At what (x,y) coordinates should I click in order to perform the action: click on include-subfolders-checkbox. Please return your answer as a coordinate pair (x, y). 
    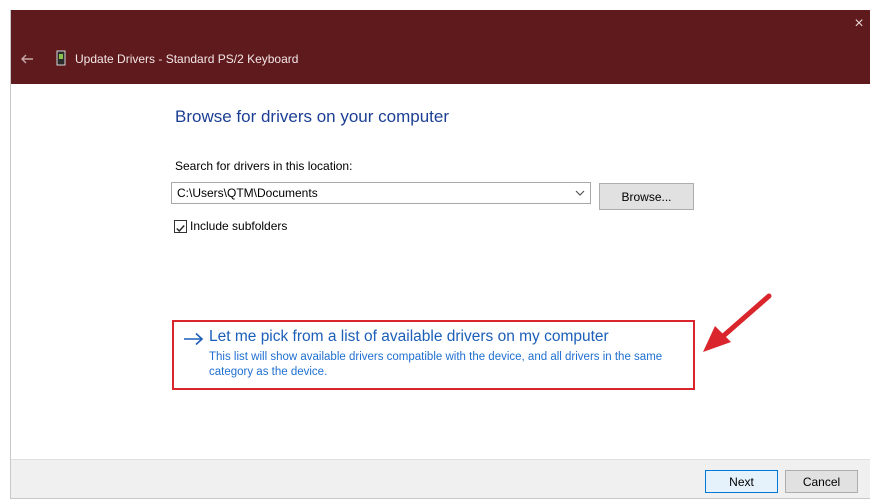
    Looking at the image, I should click on (180, 226).